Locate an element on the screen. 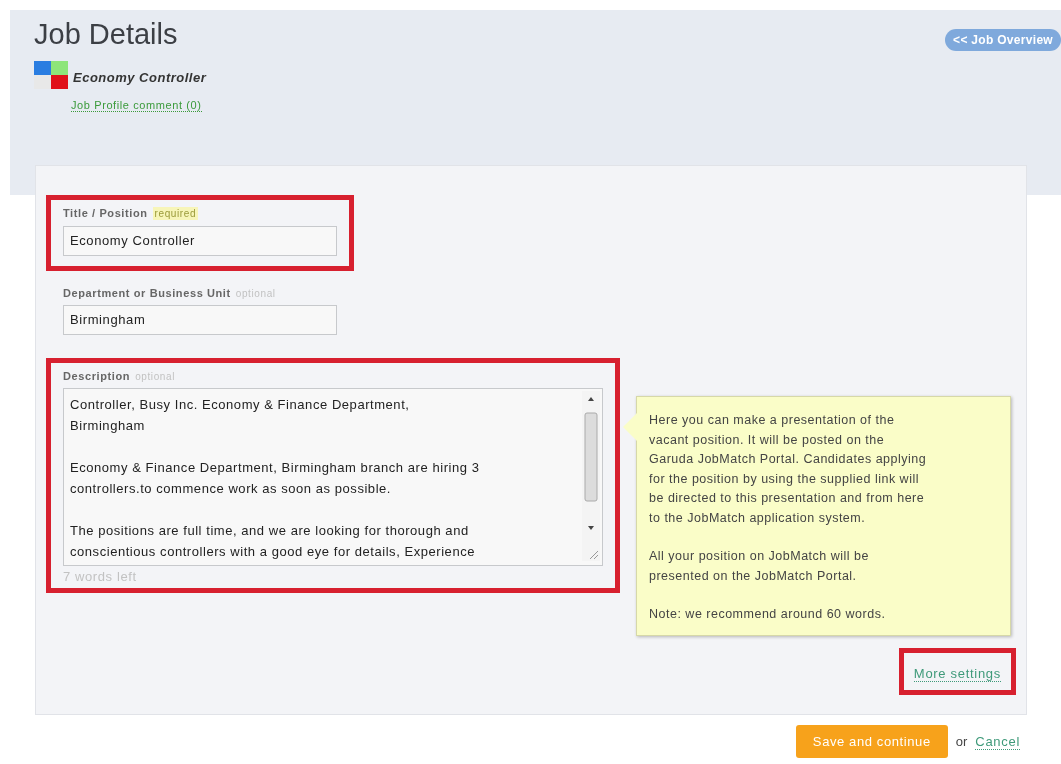 The width and height of the screenshot is (1061, 764). text-paragraph: Controller, Busy Inc. Economy & Finance Department, Birmingham is located at coordinates (240, 415).